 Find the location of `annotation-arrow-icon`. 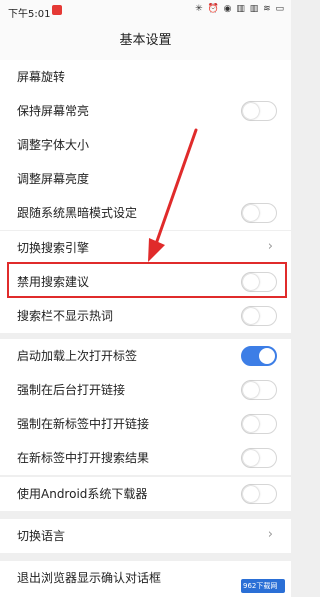

annotation-arrow-icon is located at coordinates (173, 195).